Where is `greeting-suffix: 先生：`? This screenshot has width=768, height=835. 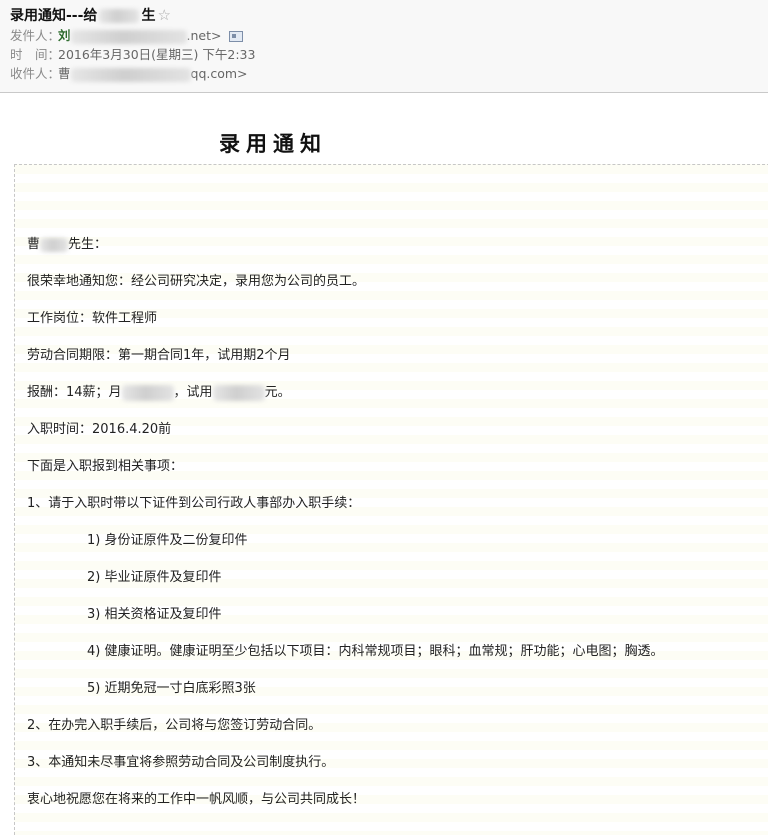 greeting-suffix: 先生： is located at coordinates (88, 244).